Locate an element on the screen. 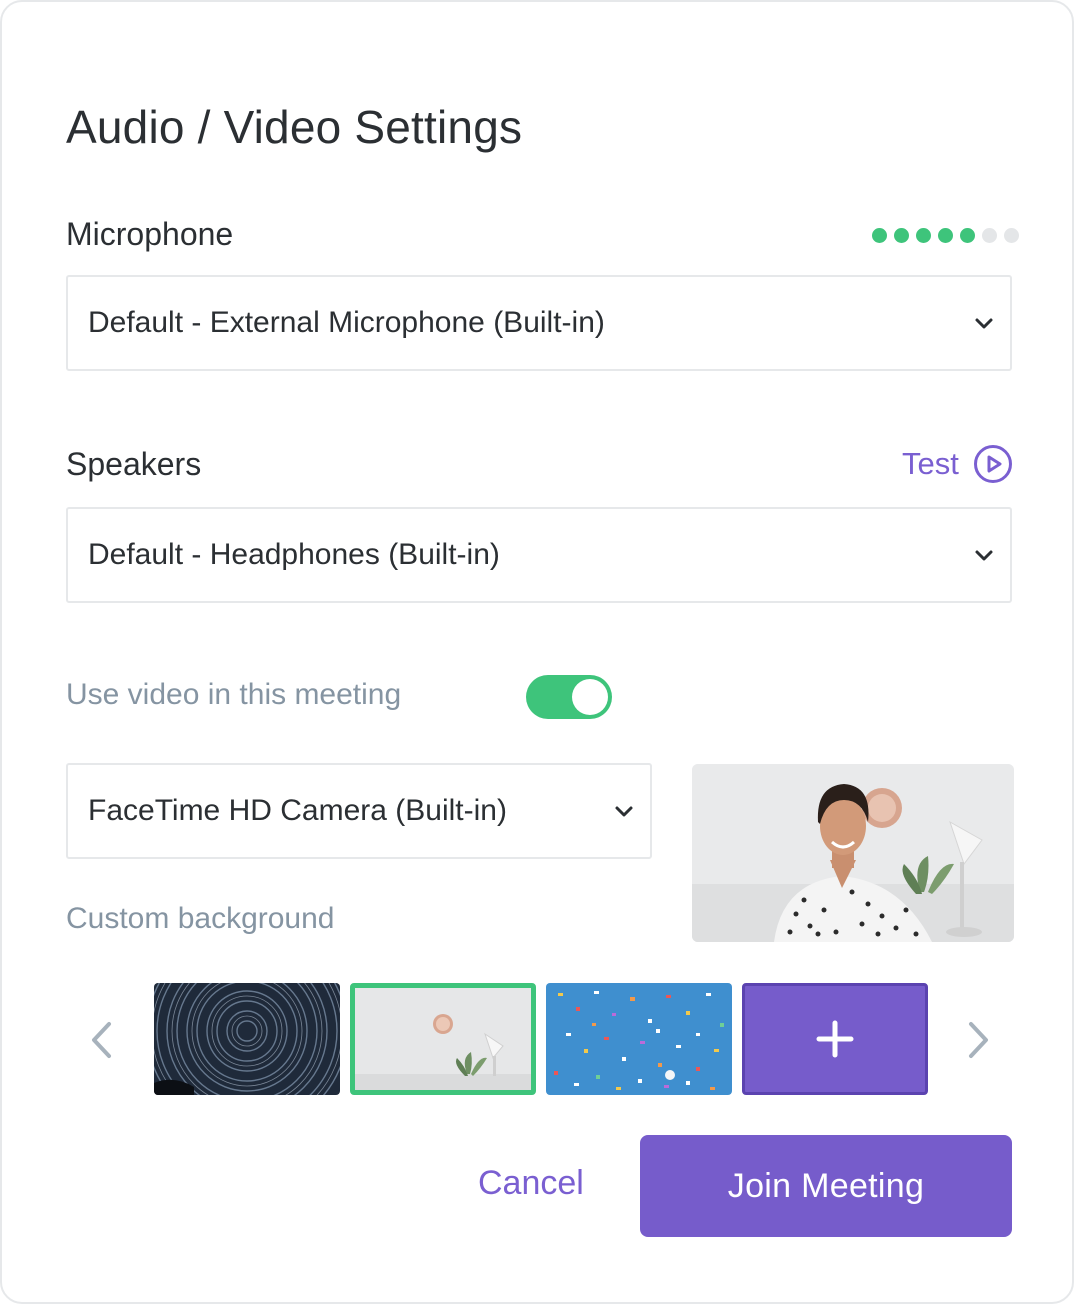  custom-background-label: Custom background is located at coordinates (200, 918).